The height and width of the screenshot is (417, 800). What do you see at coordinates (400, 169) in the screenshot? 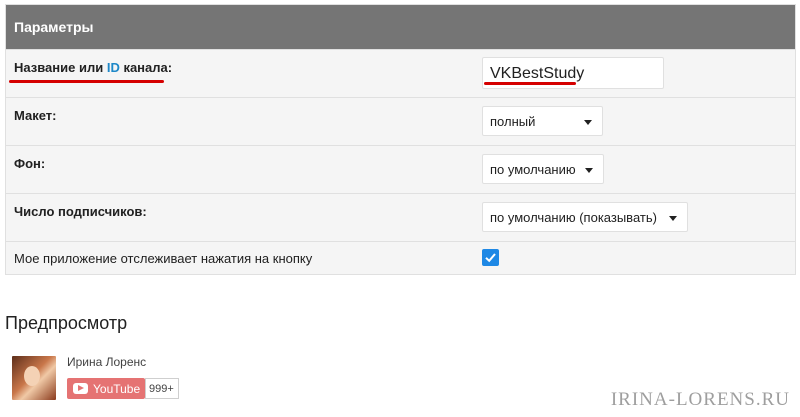
I see `row-theme: Фон: по умолчанию` at bounding box center [400, 169].